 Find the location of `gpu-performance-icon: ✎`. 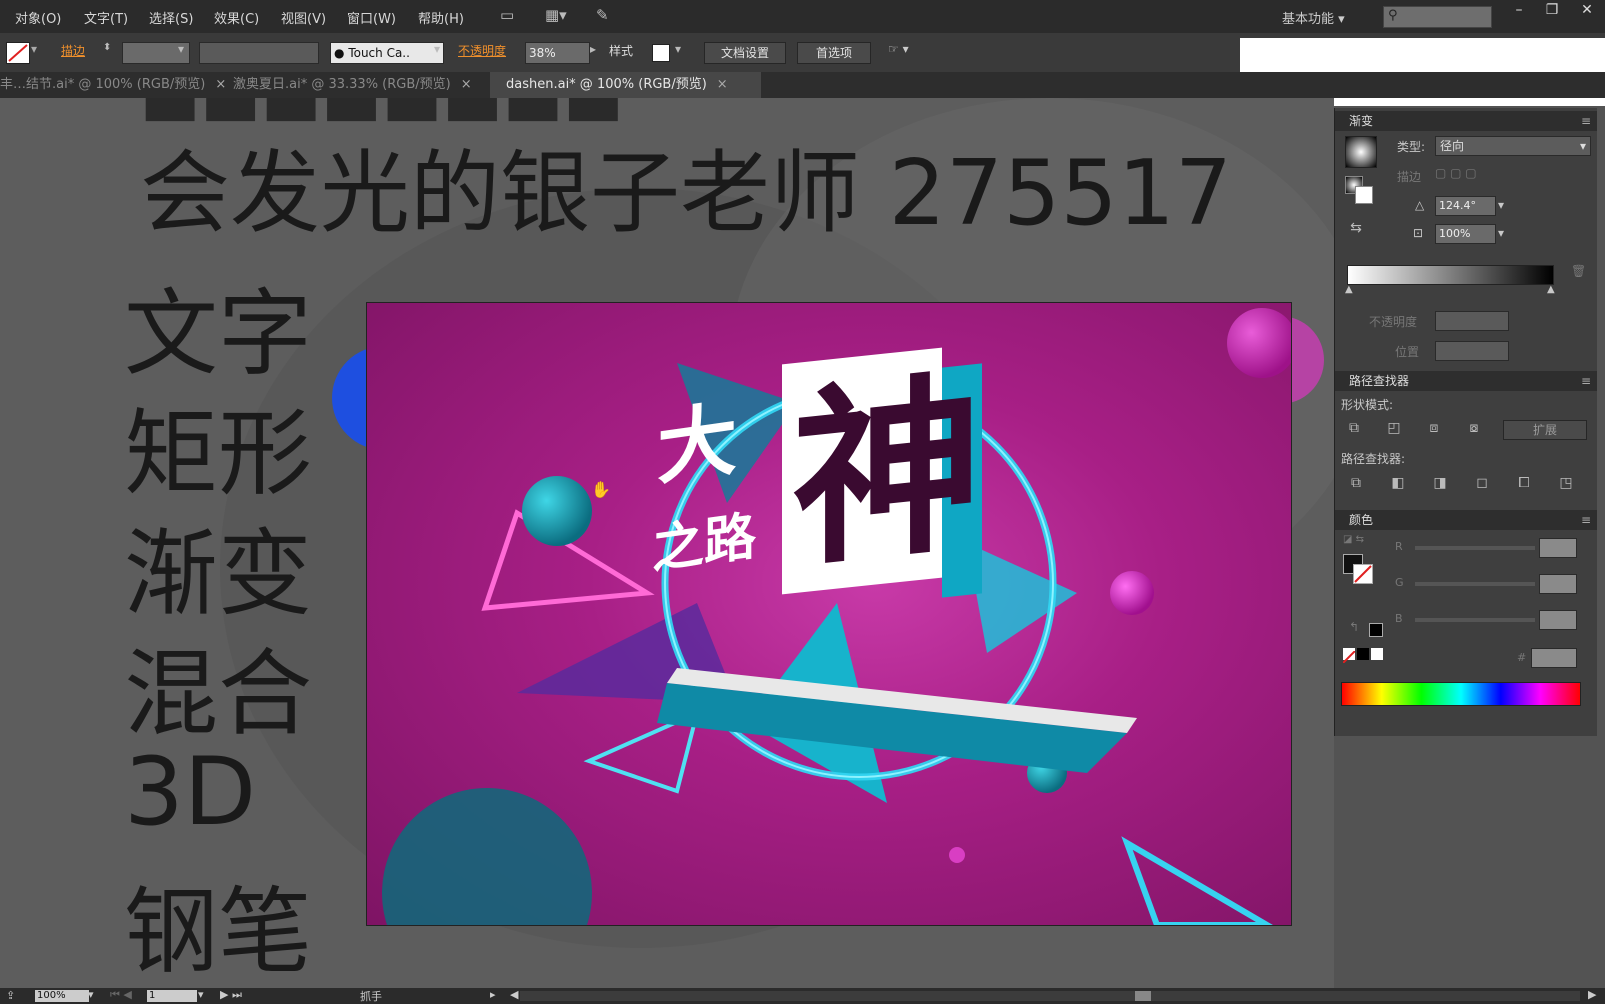

gpu-performance-icon: ✎ is located at coordinates (602, 16).